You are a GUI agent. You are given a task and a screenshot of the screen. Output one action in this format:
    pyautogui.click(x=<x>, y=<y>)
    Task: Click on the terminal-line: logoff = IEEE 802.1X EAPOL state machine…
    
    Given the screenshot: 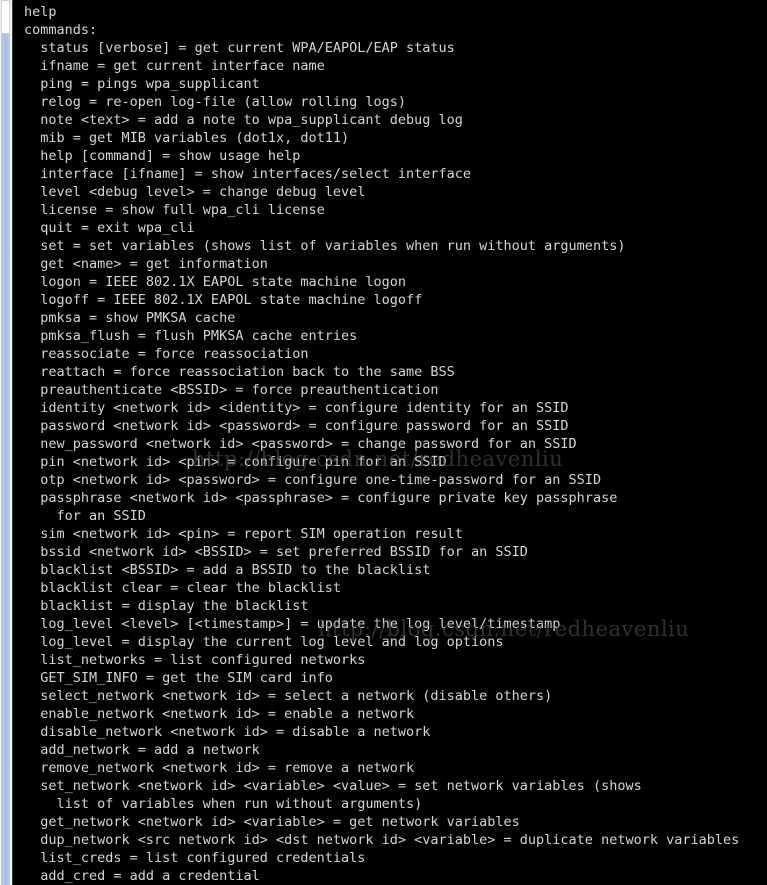 What is the action you would take?
    pyautogui.click(x=223, y=300)
    